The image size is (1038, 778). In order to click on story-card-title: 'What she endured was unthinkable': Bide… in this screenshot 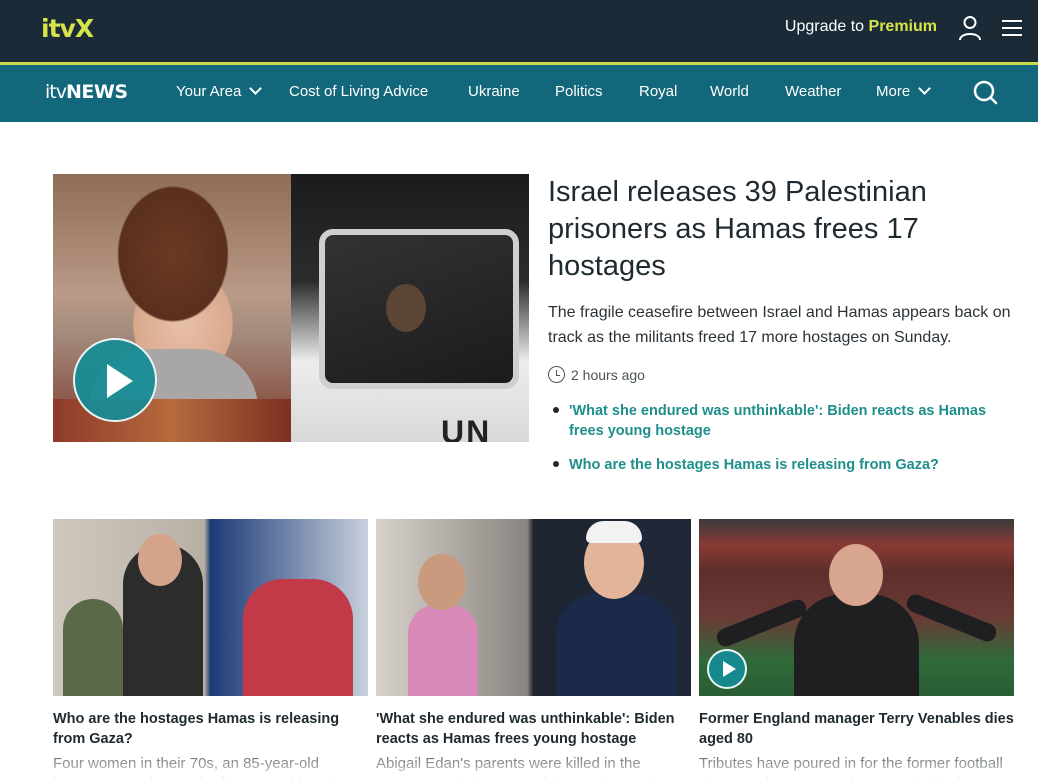, I will do `click(533, 729)`.